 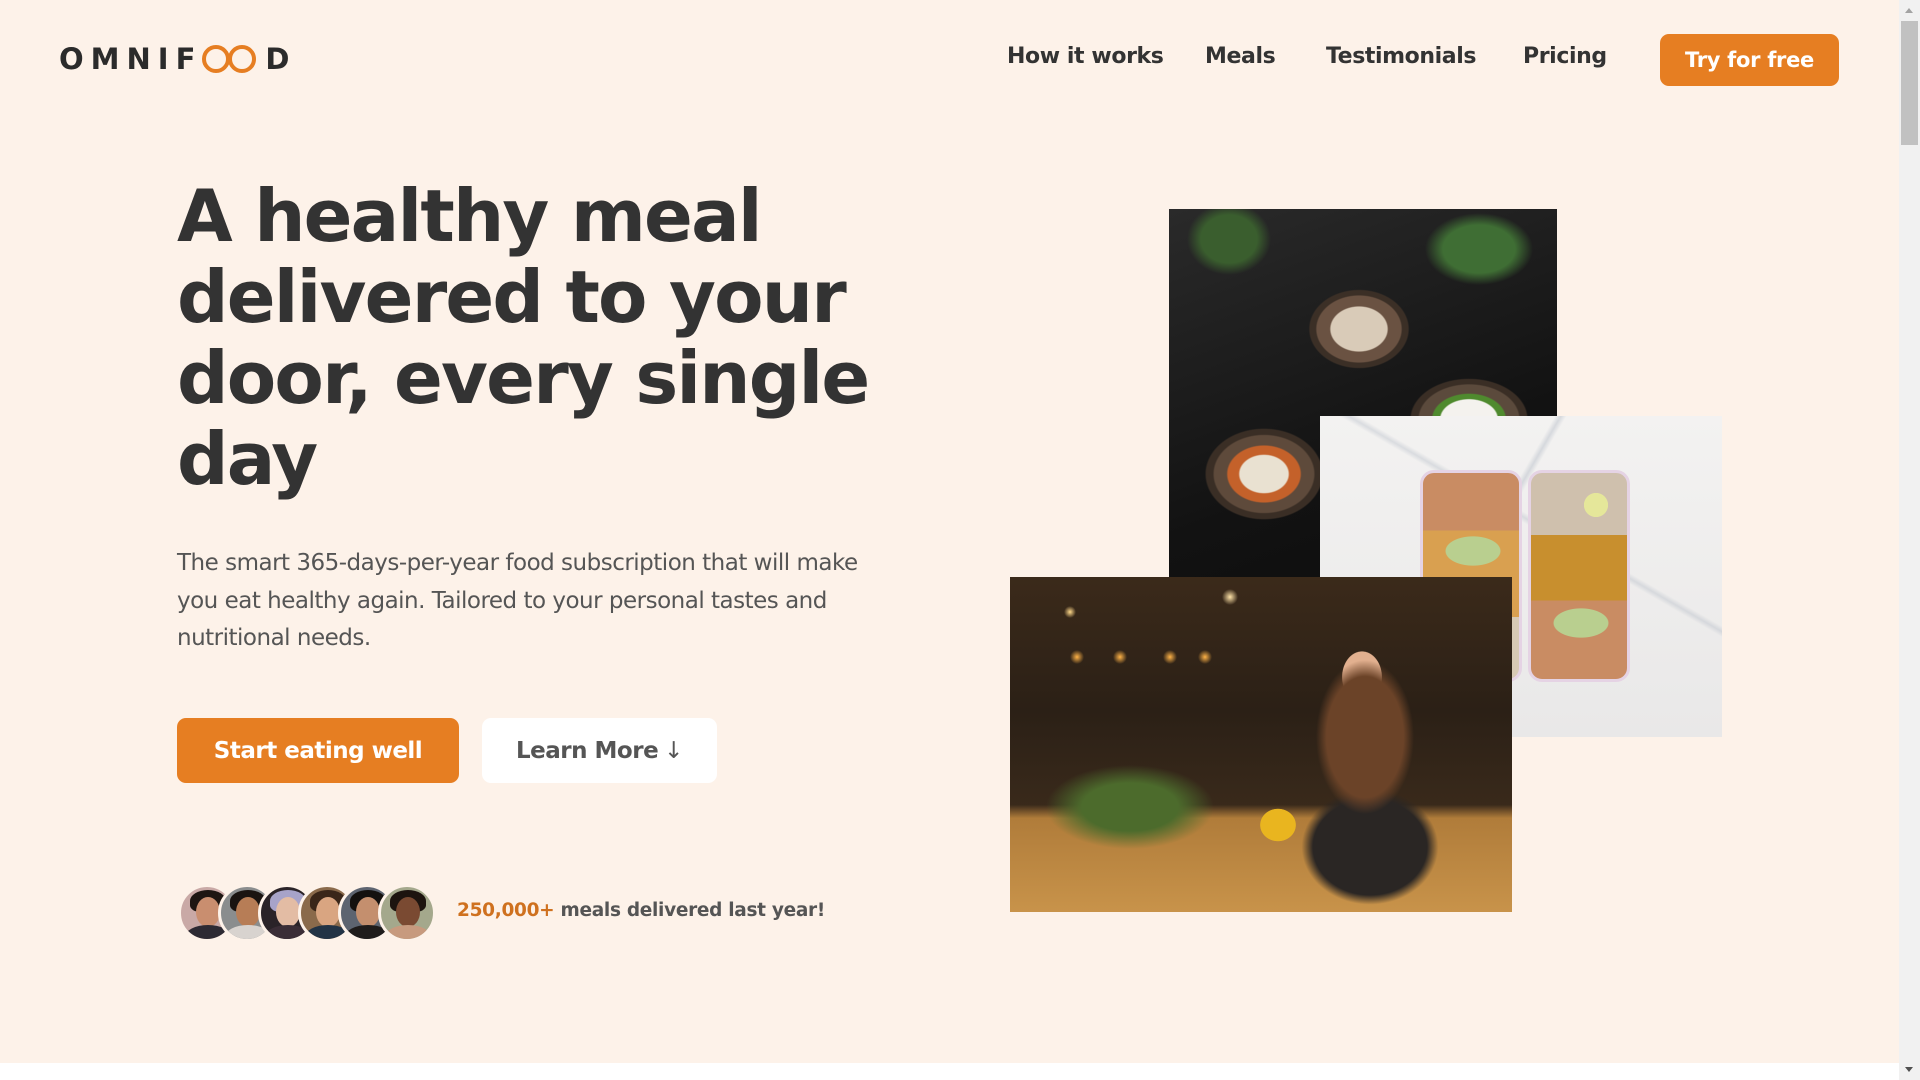 I want to click on woman-eating-photo, so click(x=1261, y=744).